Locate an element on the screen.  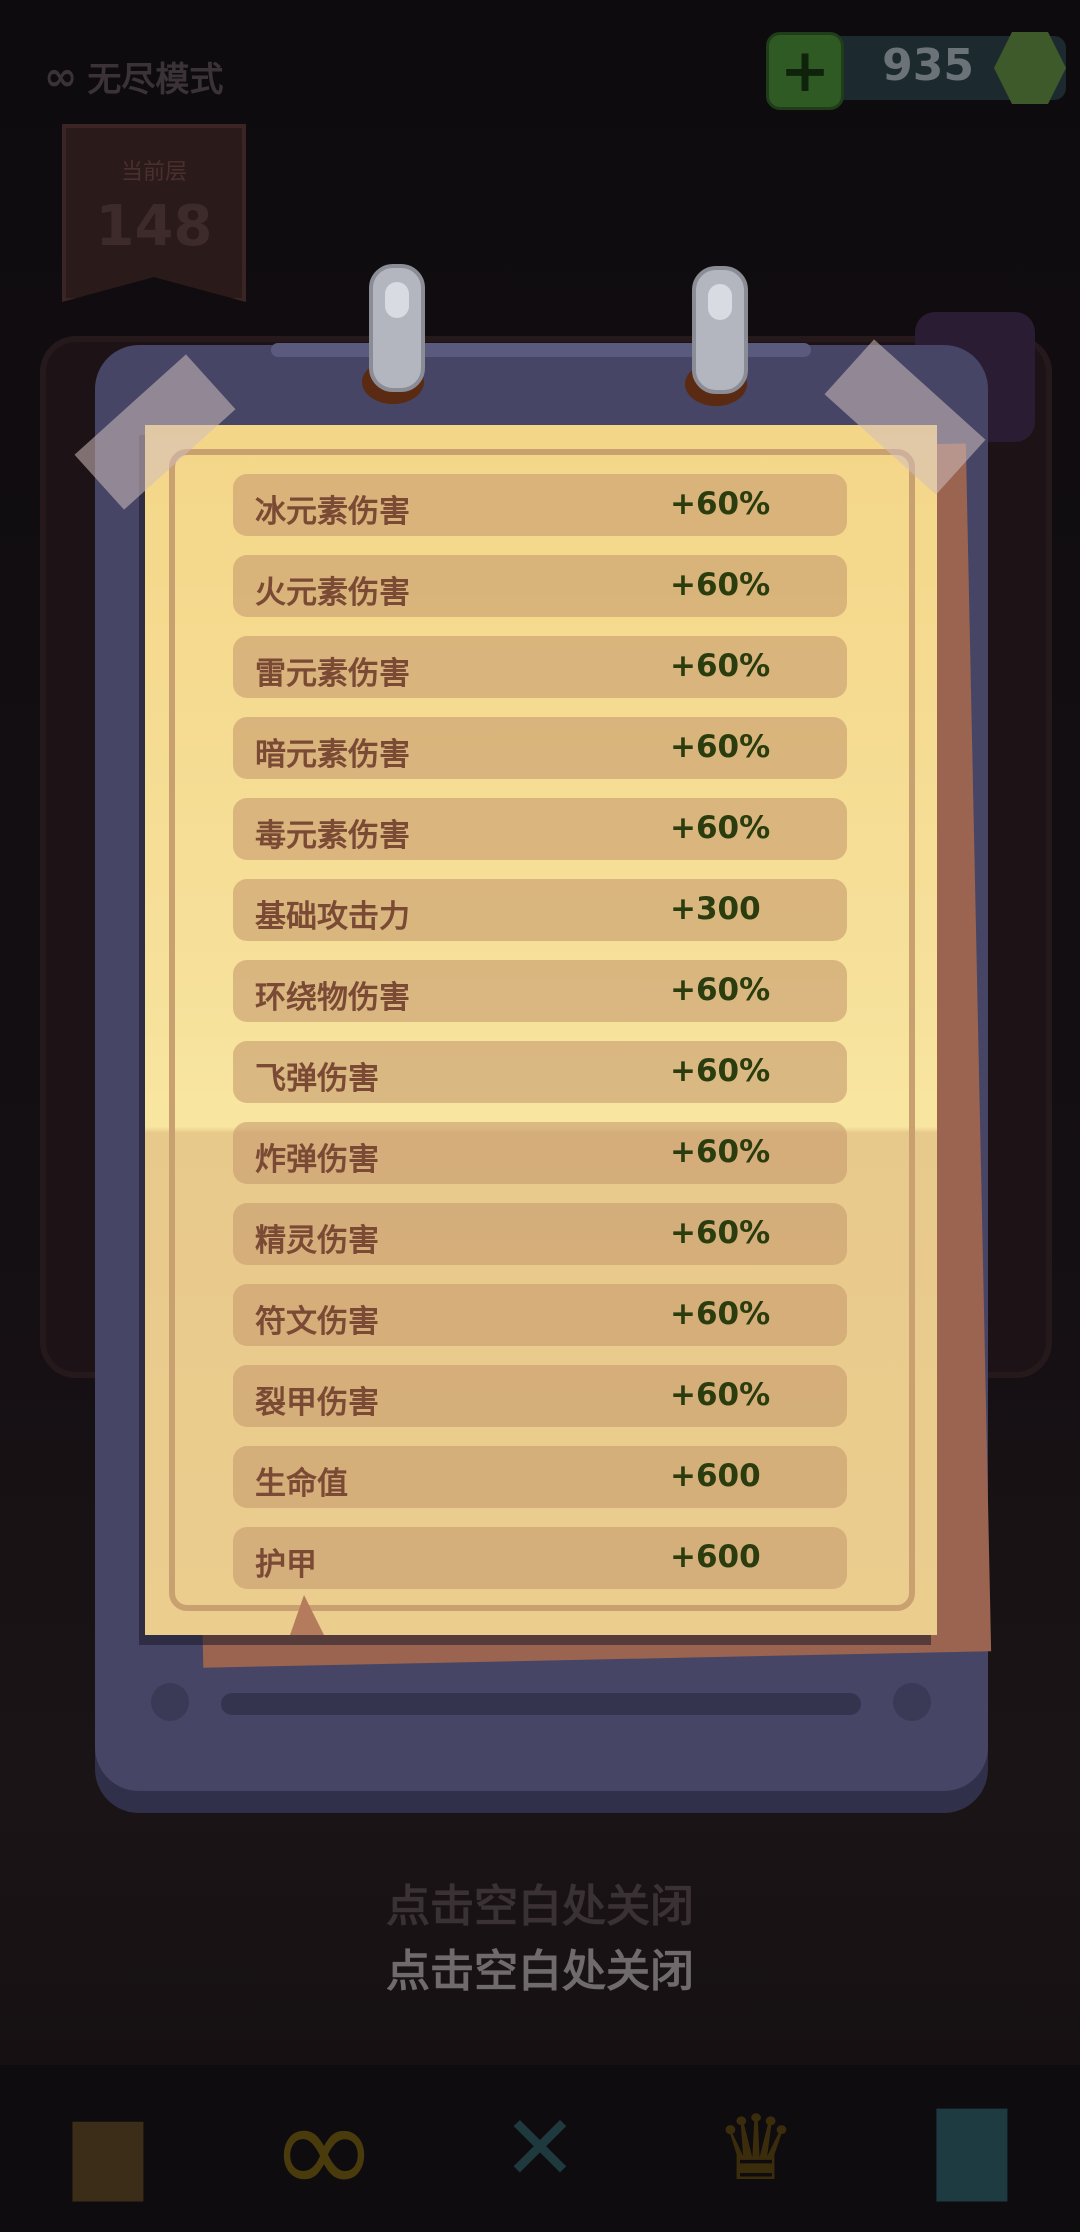
stat-name: 基础攻击力 is located at coordinates (332, 917).